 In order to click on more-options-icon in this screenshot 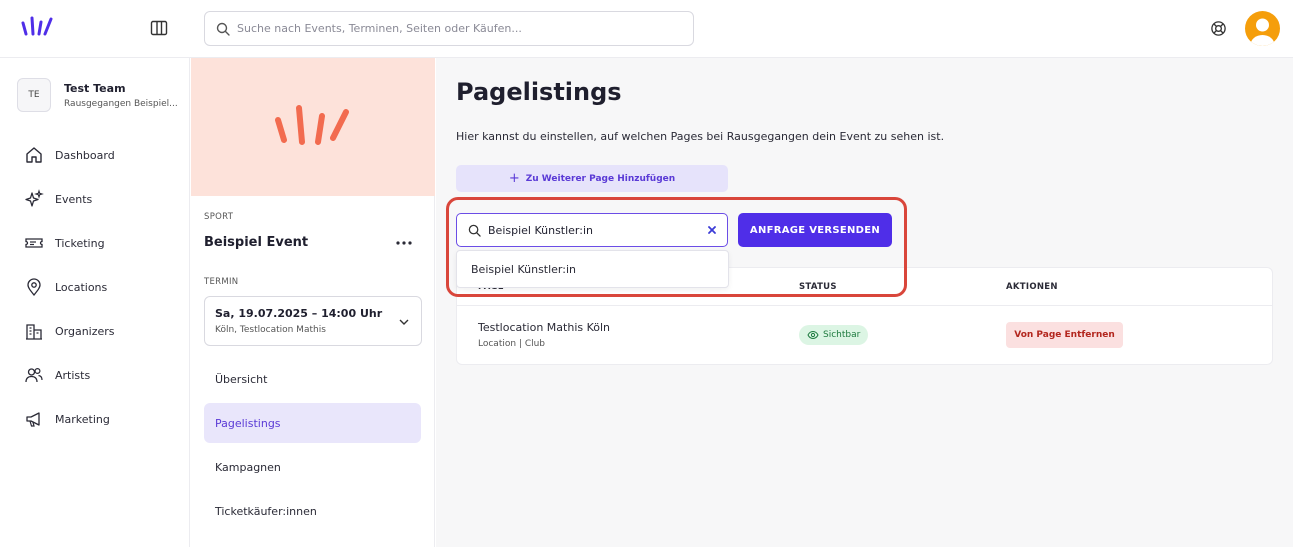, I will do `click(404, 243)`.